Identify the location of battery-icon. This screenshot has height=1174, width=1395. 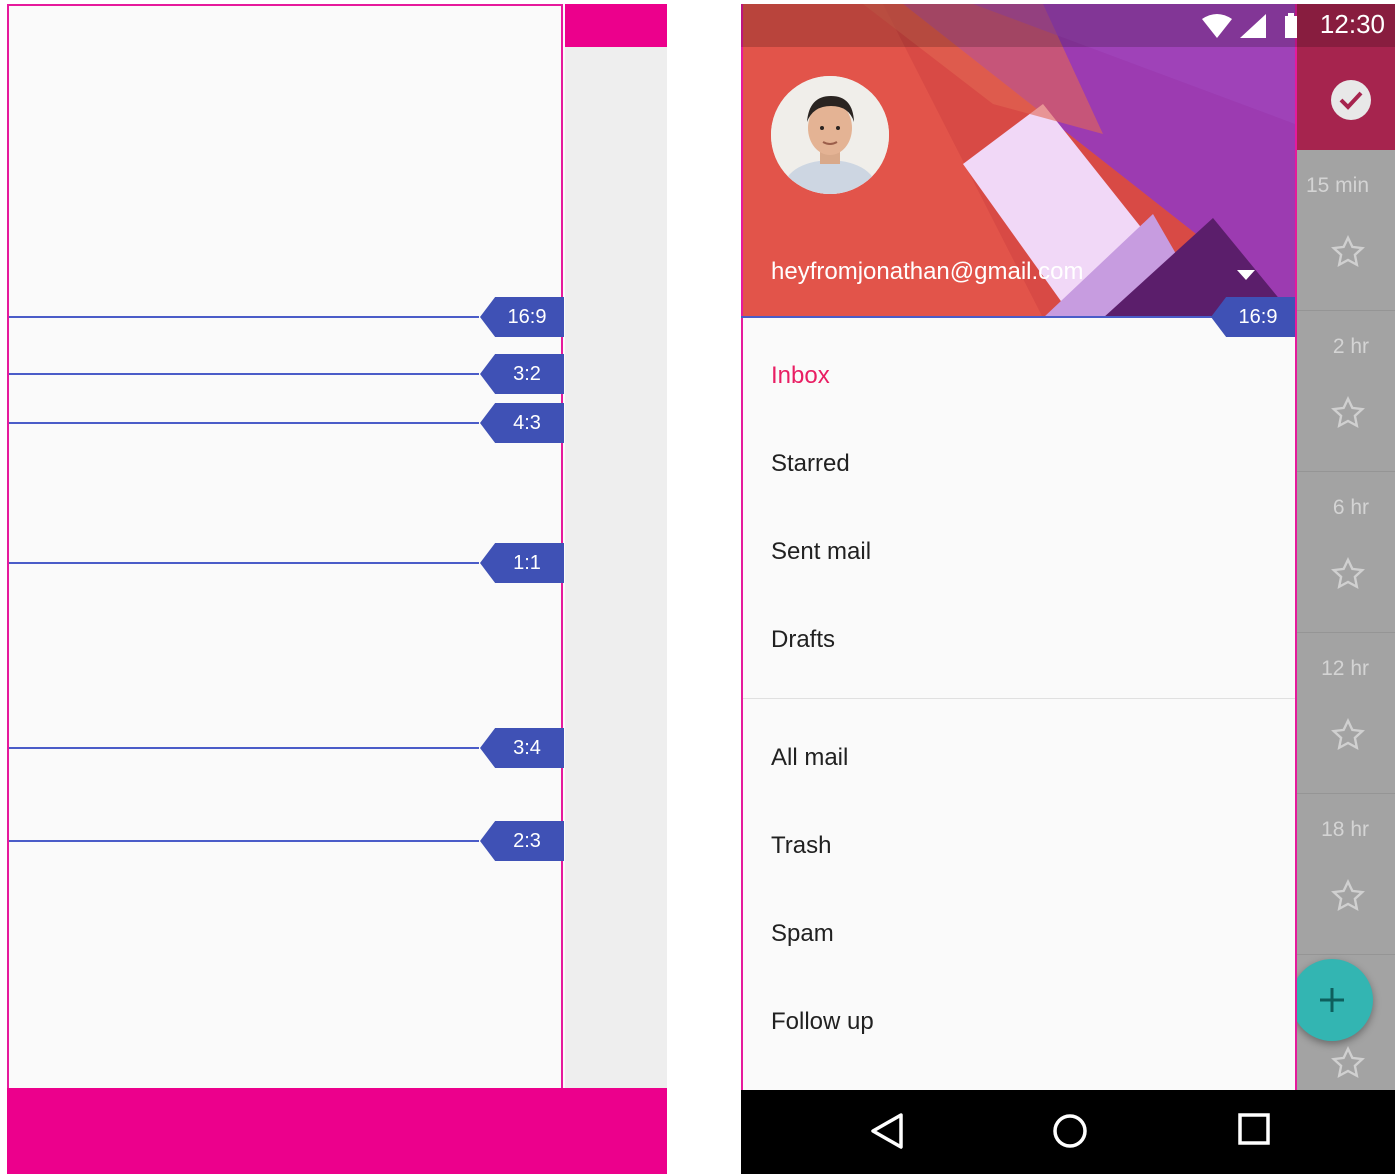
(1291, 25).